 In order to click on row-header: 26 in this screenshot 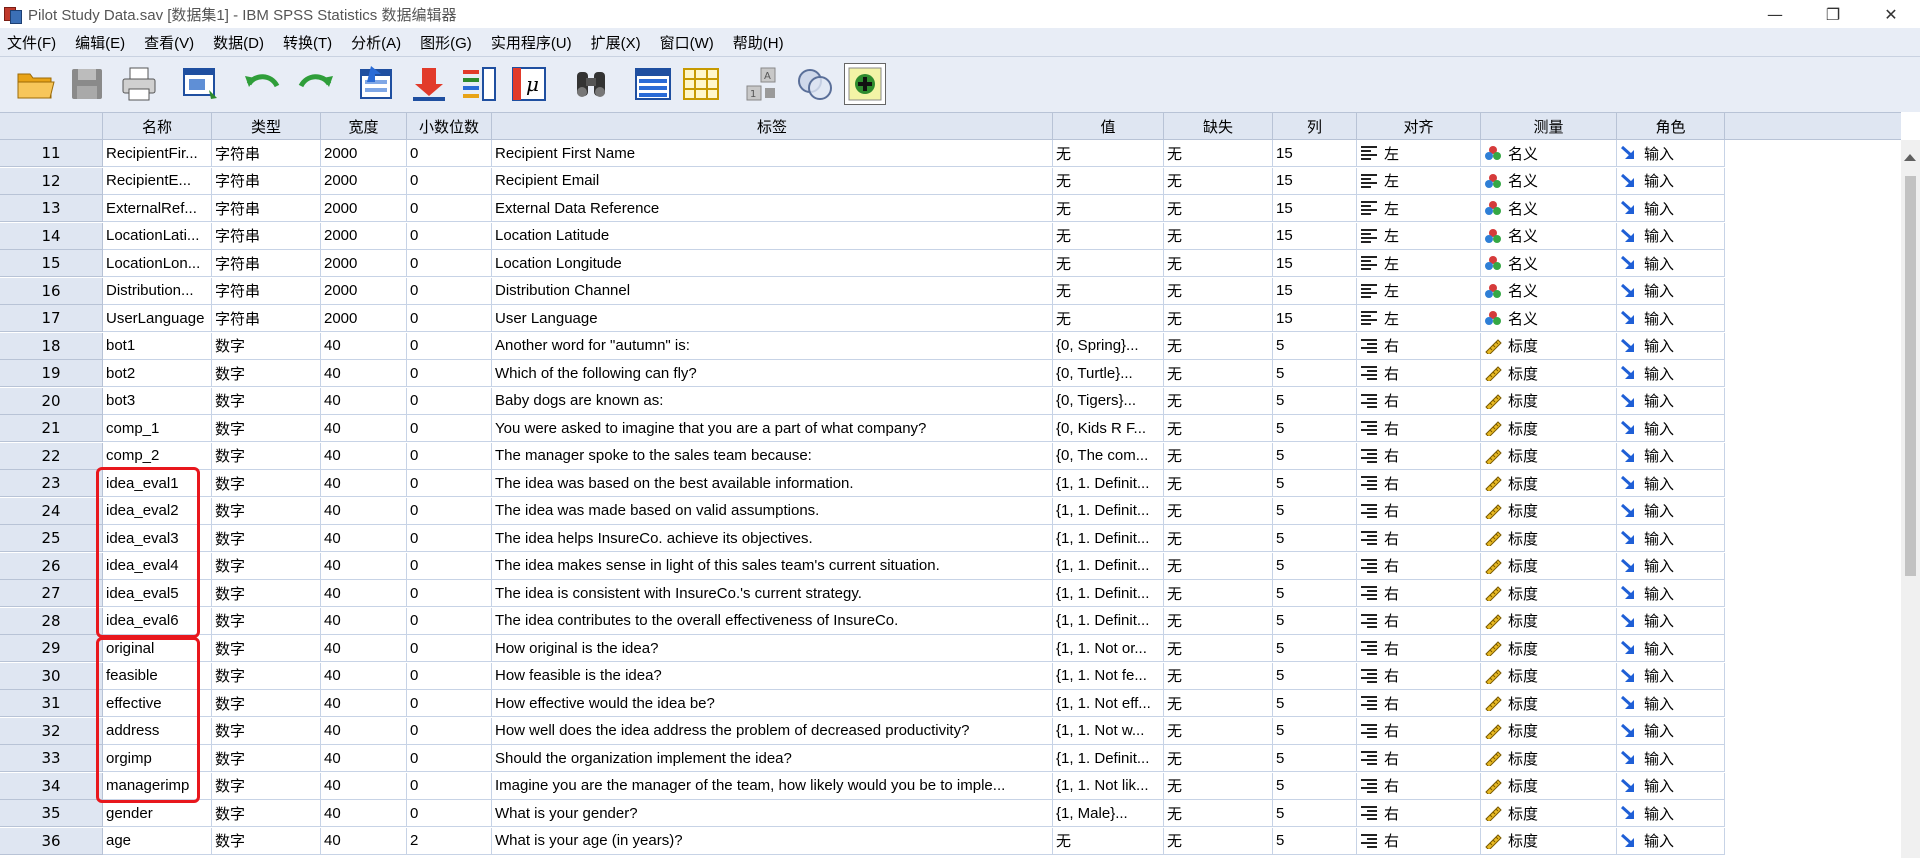, I will do `click(51, 566)`.